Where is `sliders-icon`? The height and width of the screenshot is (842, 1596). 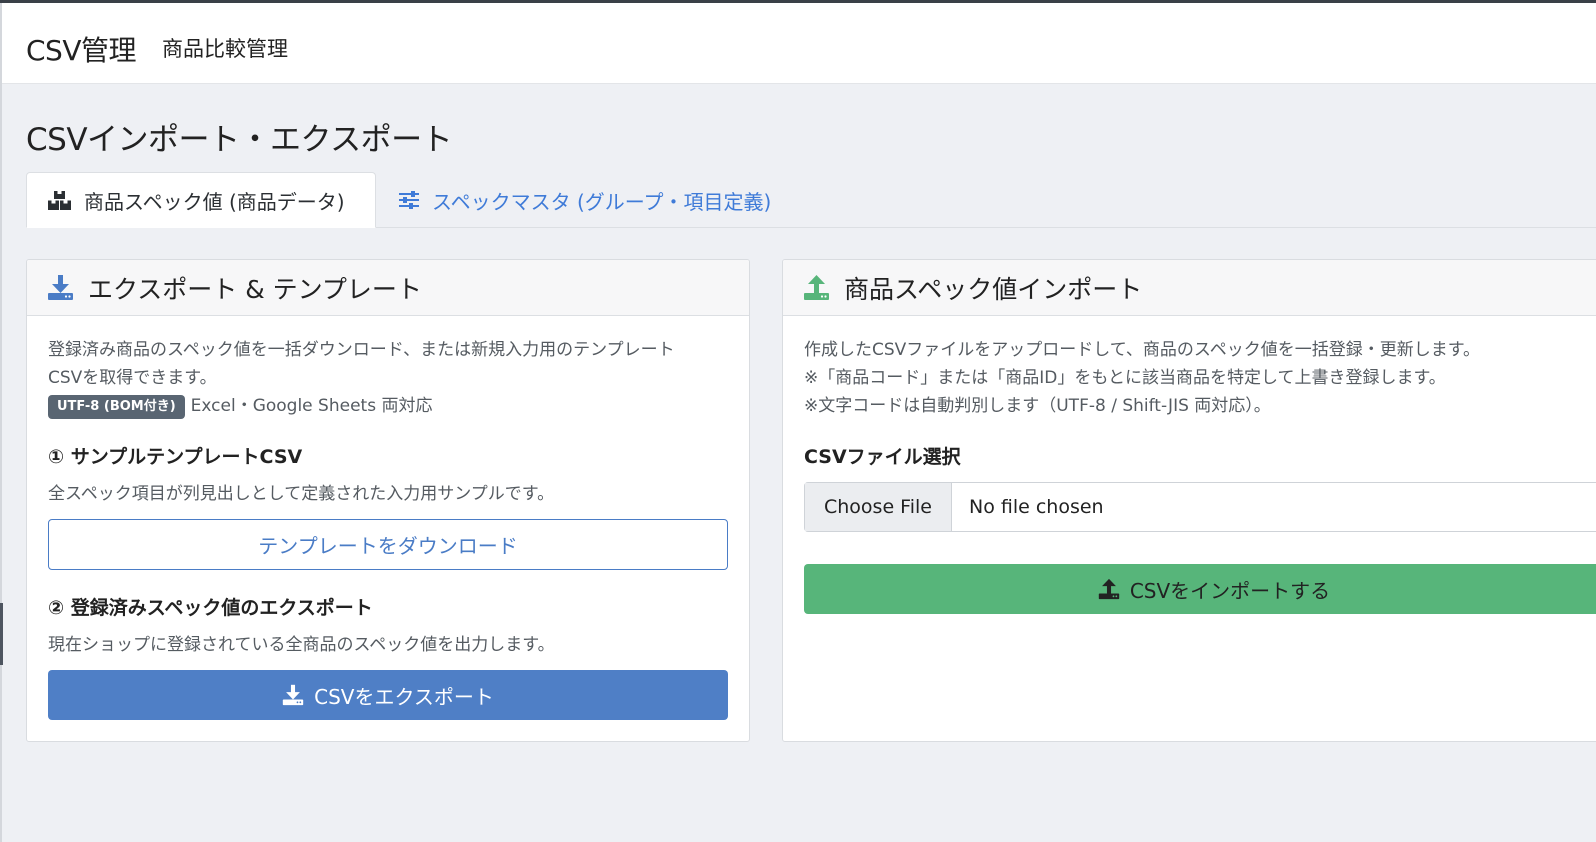 sliders-icon is located at coordinates (409, 200).